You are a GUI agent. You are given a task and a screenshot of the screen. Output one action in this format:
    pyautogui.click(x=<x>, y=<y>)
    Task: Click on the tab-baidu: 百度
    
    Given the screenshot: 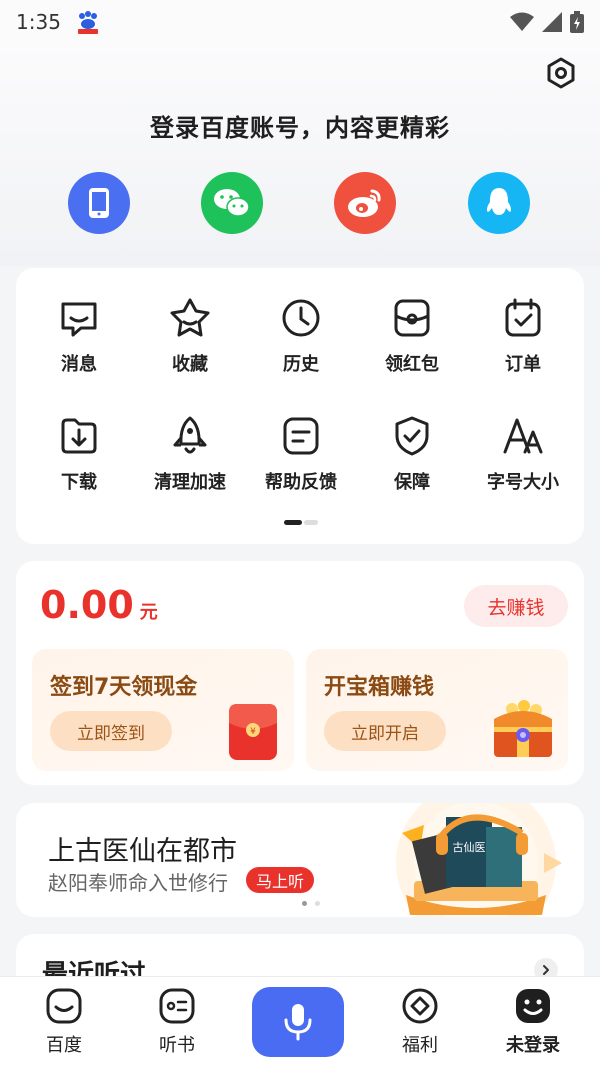 What is the action you would take?
    pyautogui.click(x=64, y=1022)
    